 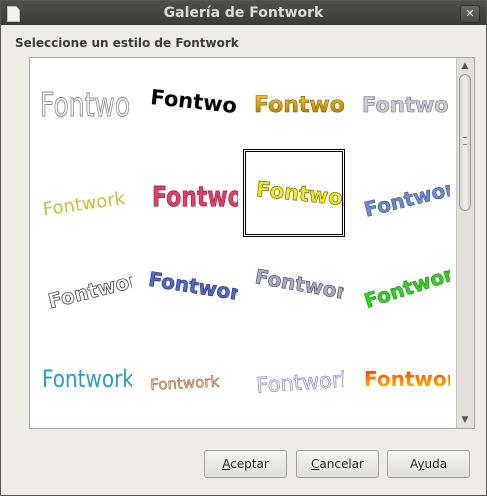 What do you see at coordinates (465, 243) in the screenshot?
I see `gallery-scrollbar: ▲ ▼` at bounding box center [465, 243].